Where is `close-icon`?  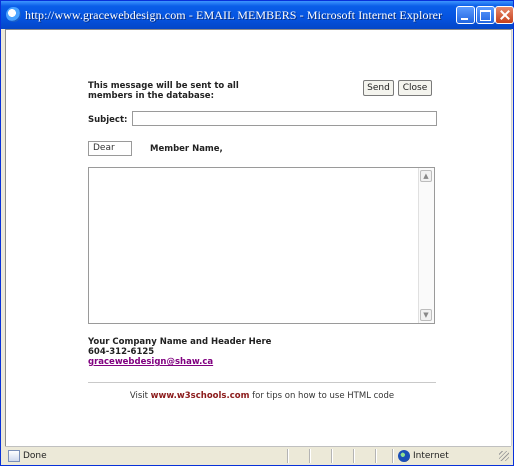
close-icon is located at coordinates (504, 15).